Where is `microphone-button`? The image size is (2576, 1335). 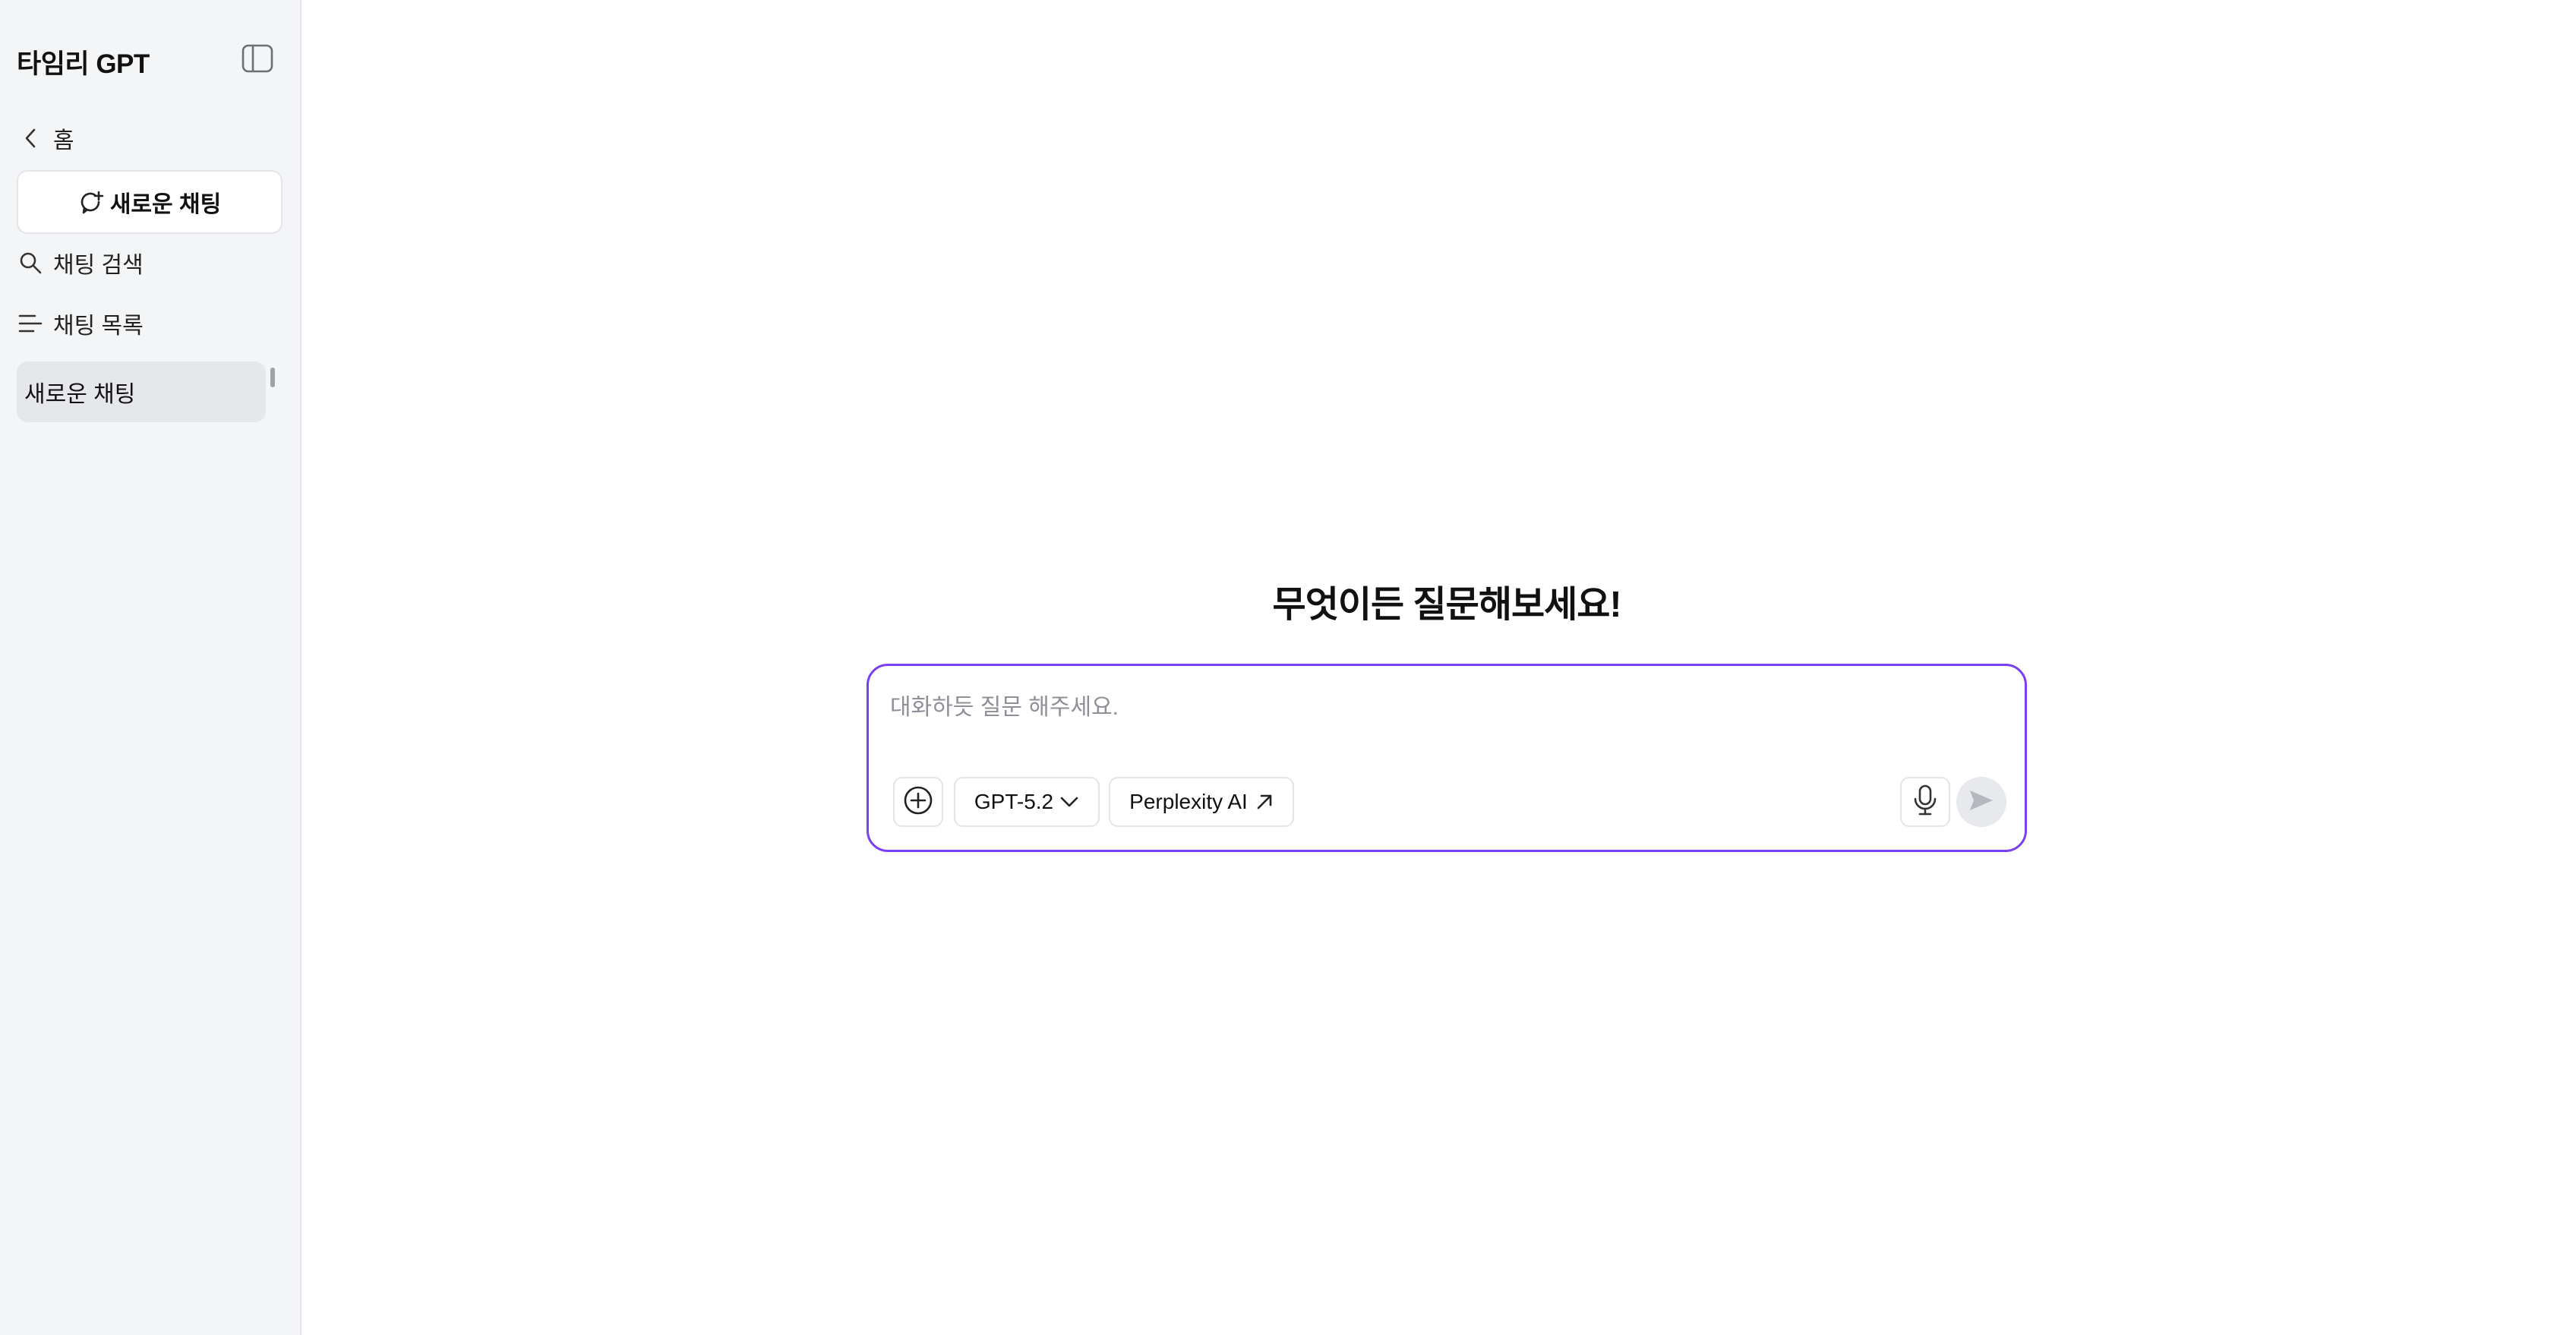 microphone-button is located at coordinates (1925, 802).